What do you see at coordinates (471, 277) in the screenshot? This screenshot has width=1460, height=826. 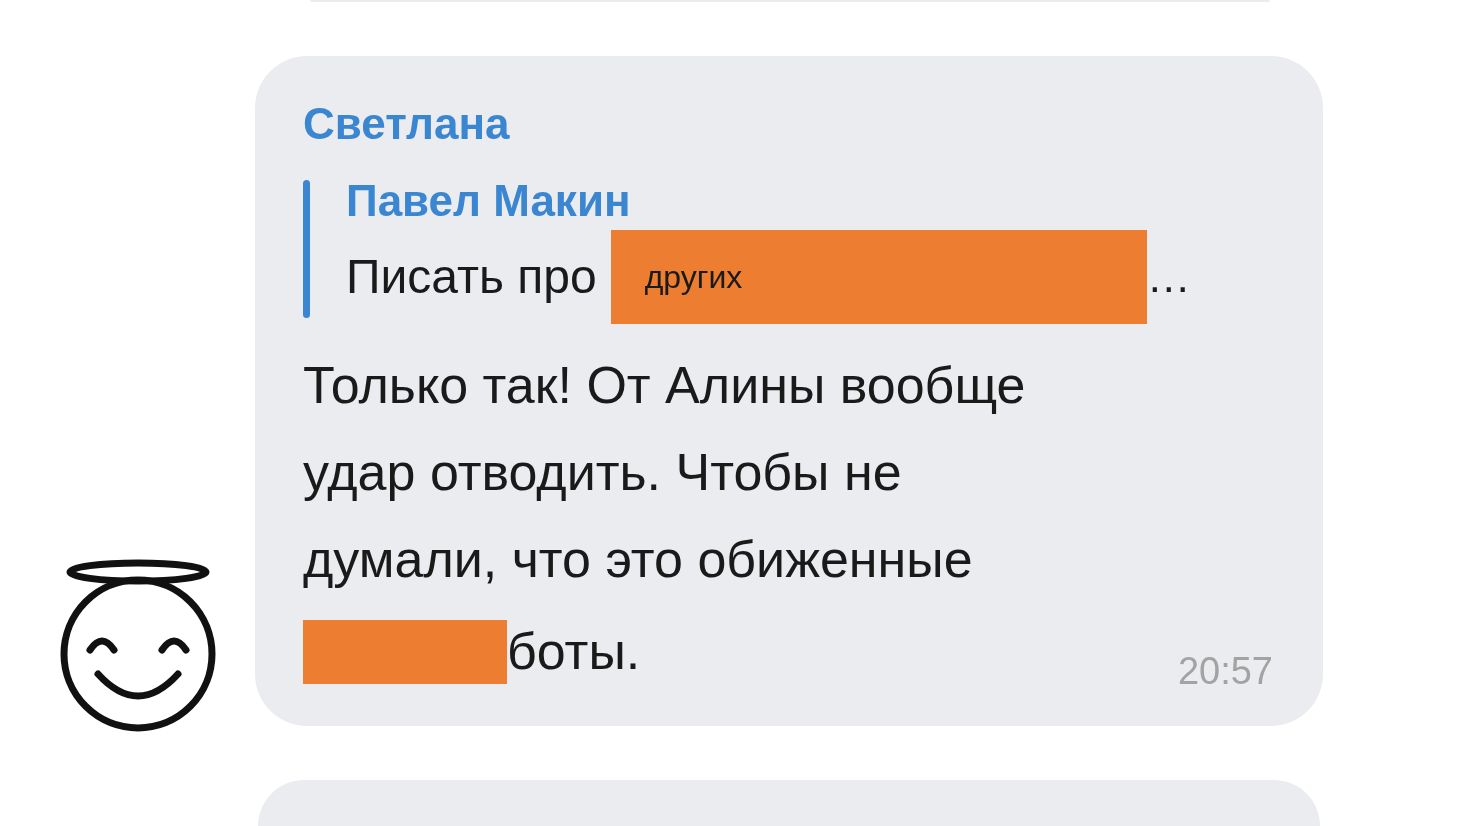 I see `reply-text: Писать про` at bounding box center [471, 277].